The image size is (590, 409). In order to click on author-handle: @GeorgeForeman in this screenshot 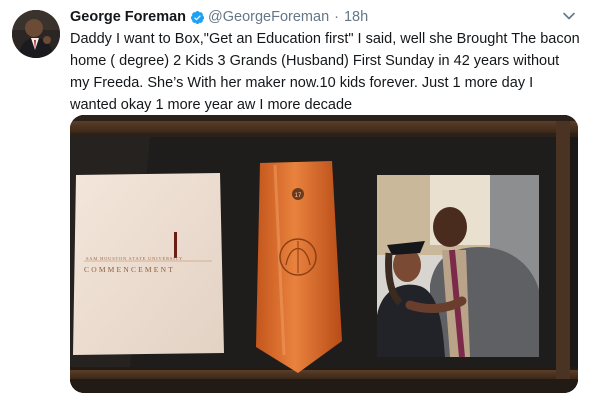, I will do `click(268, 17)`.